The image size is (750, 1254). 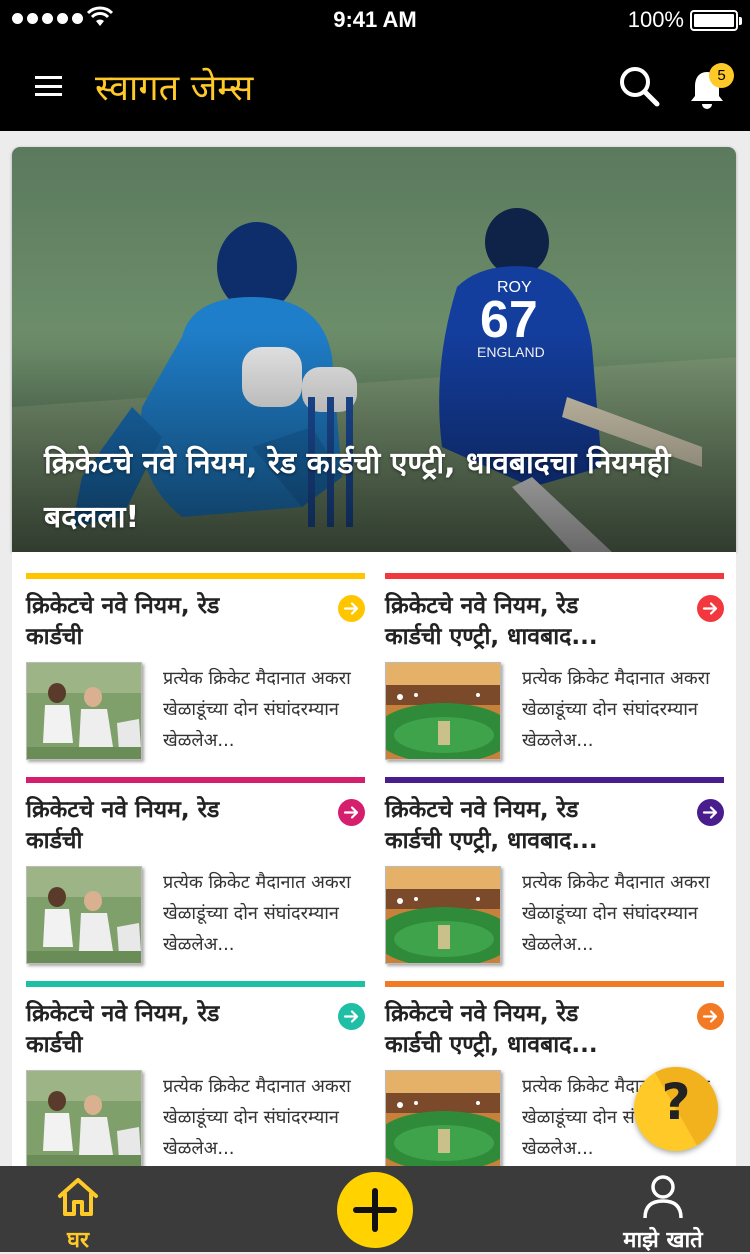 I want to click on question-mark-icon: ?, so click(x=676, y=1102).